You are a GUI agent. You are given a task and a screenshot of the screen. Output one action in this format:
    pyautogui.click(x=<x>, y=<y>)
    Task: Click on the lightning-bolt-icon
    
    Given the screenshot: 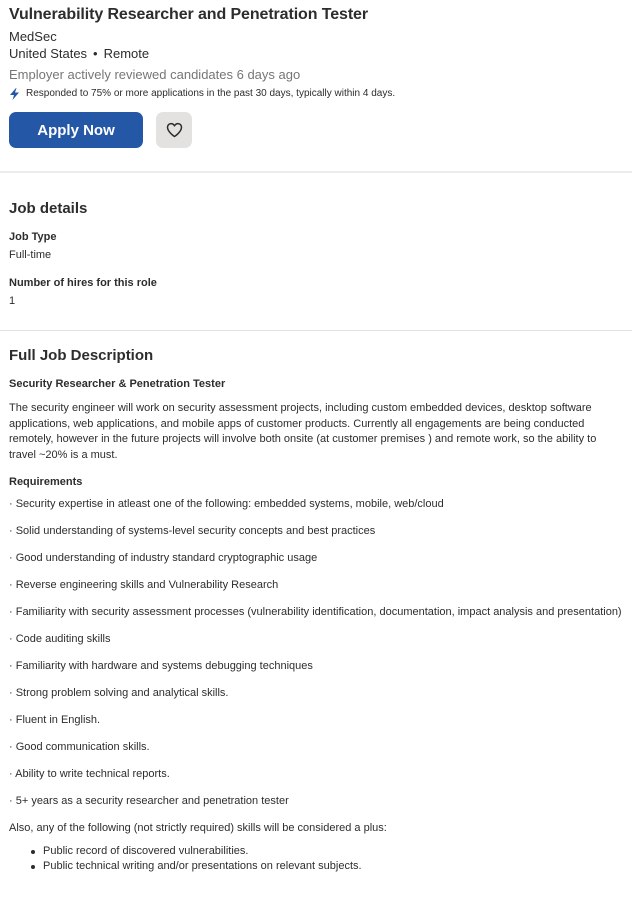 What is the action you would take?
    pyautogui.click(x=14, y=94)
    